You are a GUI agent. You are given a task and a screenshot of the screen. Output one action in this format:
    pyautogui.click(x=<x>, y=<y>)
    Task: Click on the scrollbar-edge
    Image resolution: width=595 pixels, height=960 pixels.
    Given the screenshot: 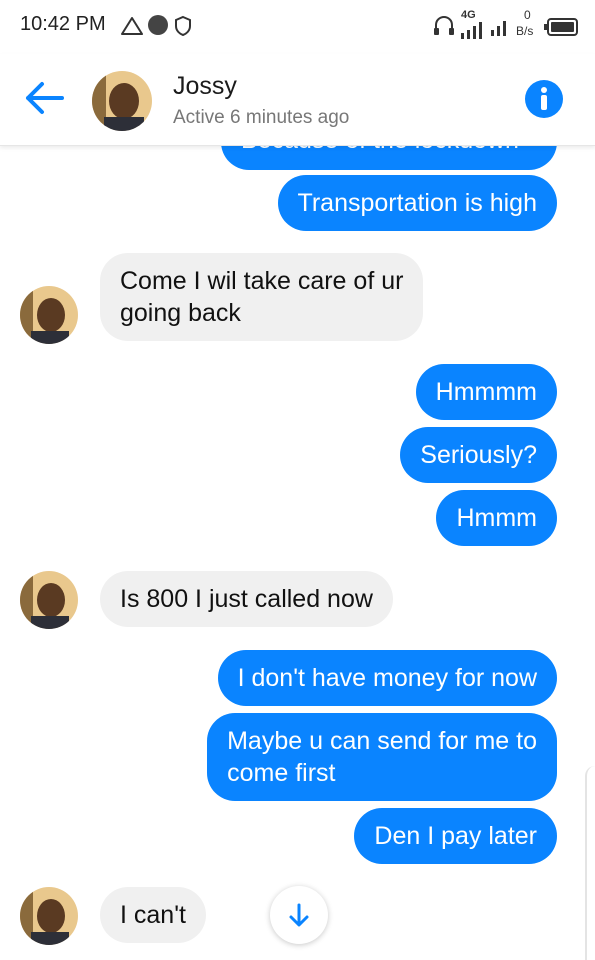 What is the action you would take?
    pyautogui.click(x=590, y=863)
    